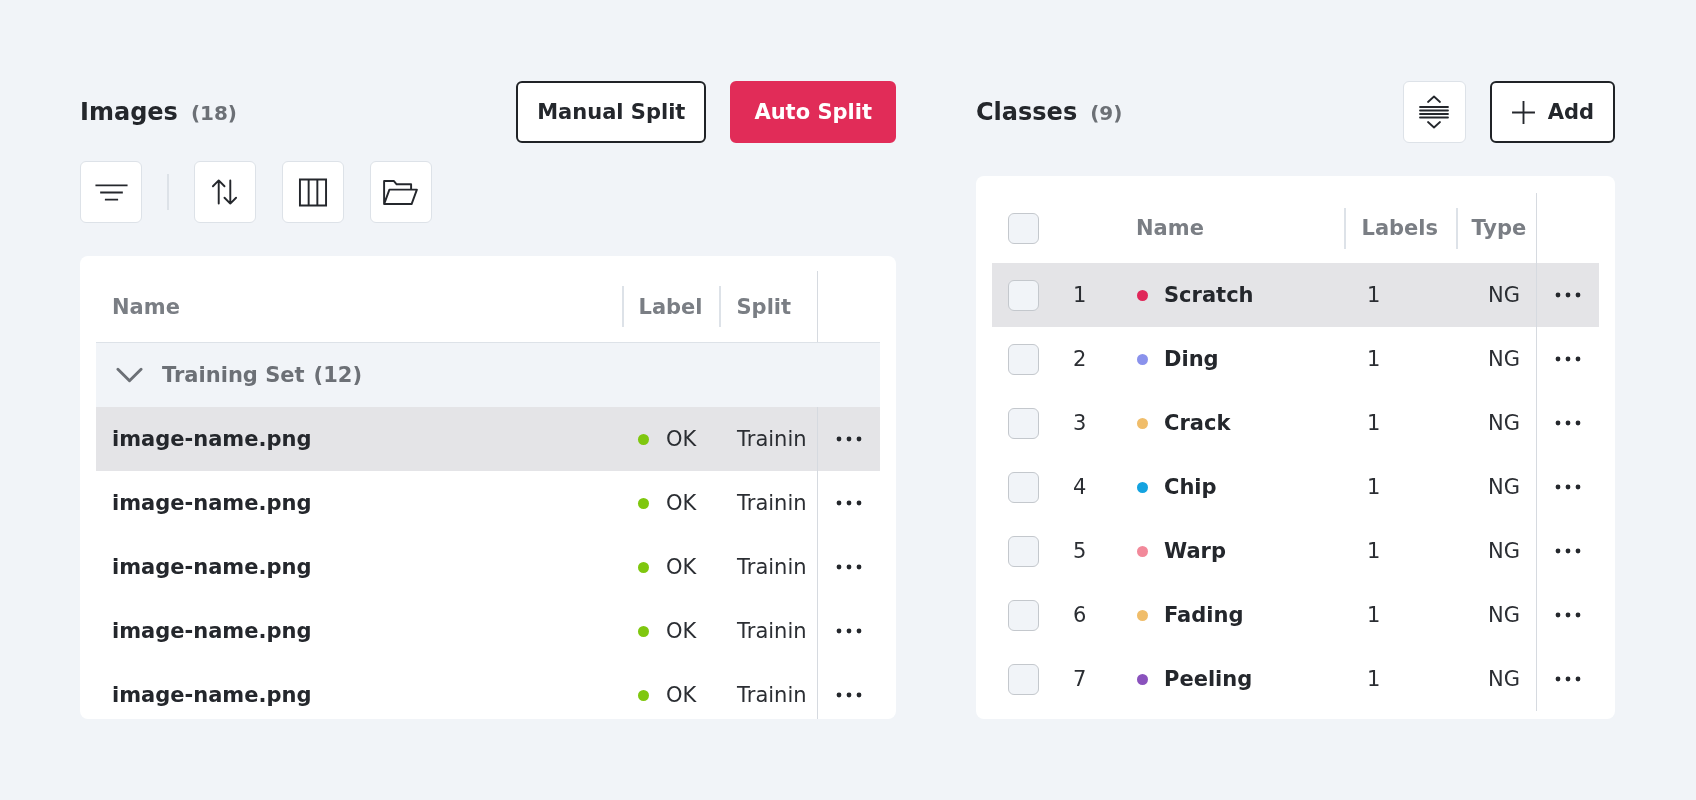 Image resolution: width=1696 pixels, height=800 pixels. I want to click on row-density-button, so click(1434, 112).